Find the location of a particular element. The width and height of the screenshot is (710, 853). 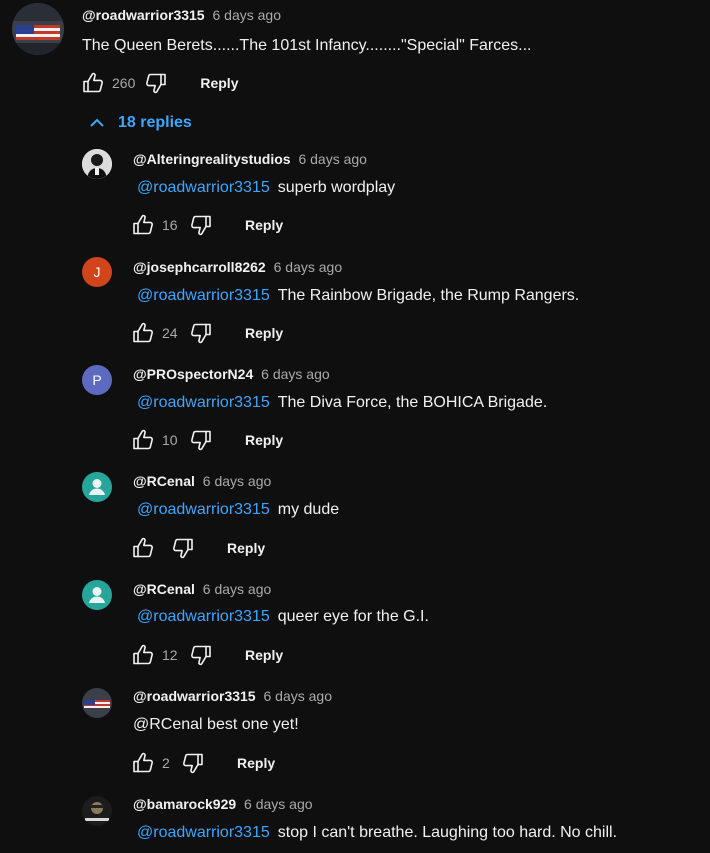

author-name: @josephcarroll8262 is located at coordinates (199, 267).